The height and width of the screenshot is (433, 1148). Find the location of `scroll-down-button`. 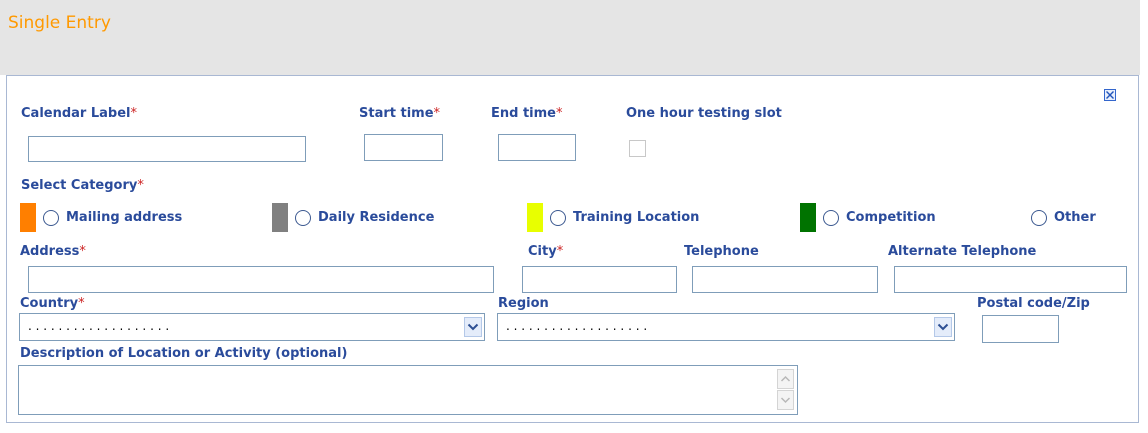

scroll-down-button is located at coordinates (785, 400).